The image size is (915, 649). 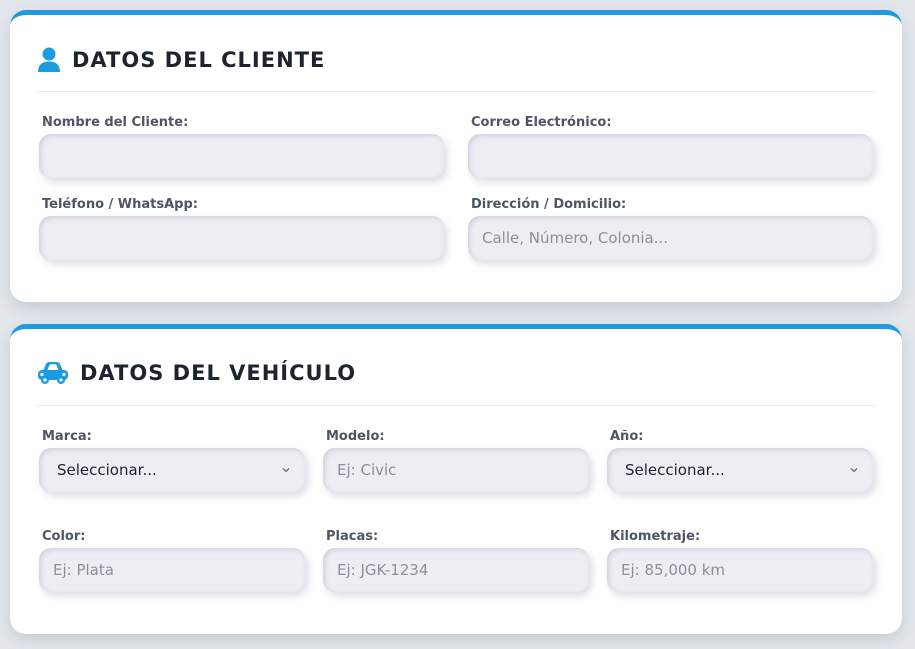 I want to click on client-section-header: DATOS DEL CLIENTE, so click(x=181, y=60).